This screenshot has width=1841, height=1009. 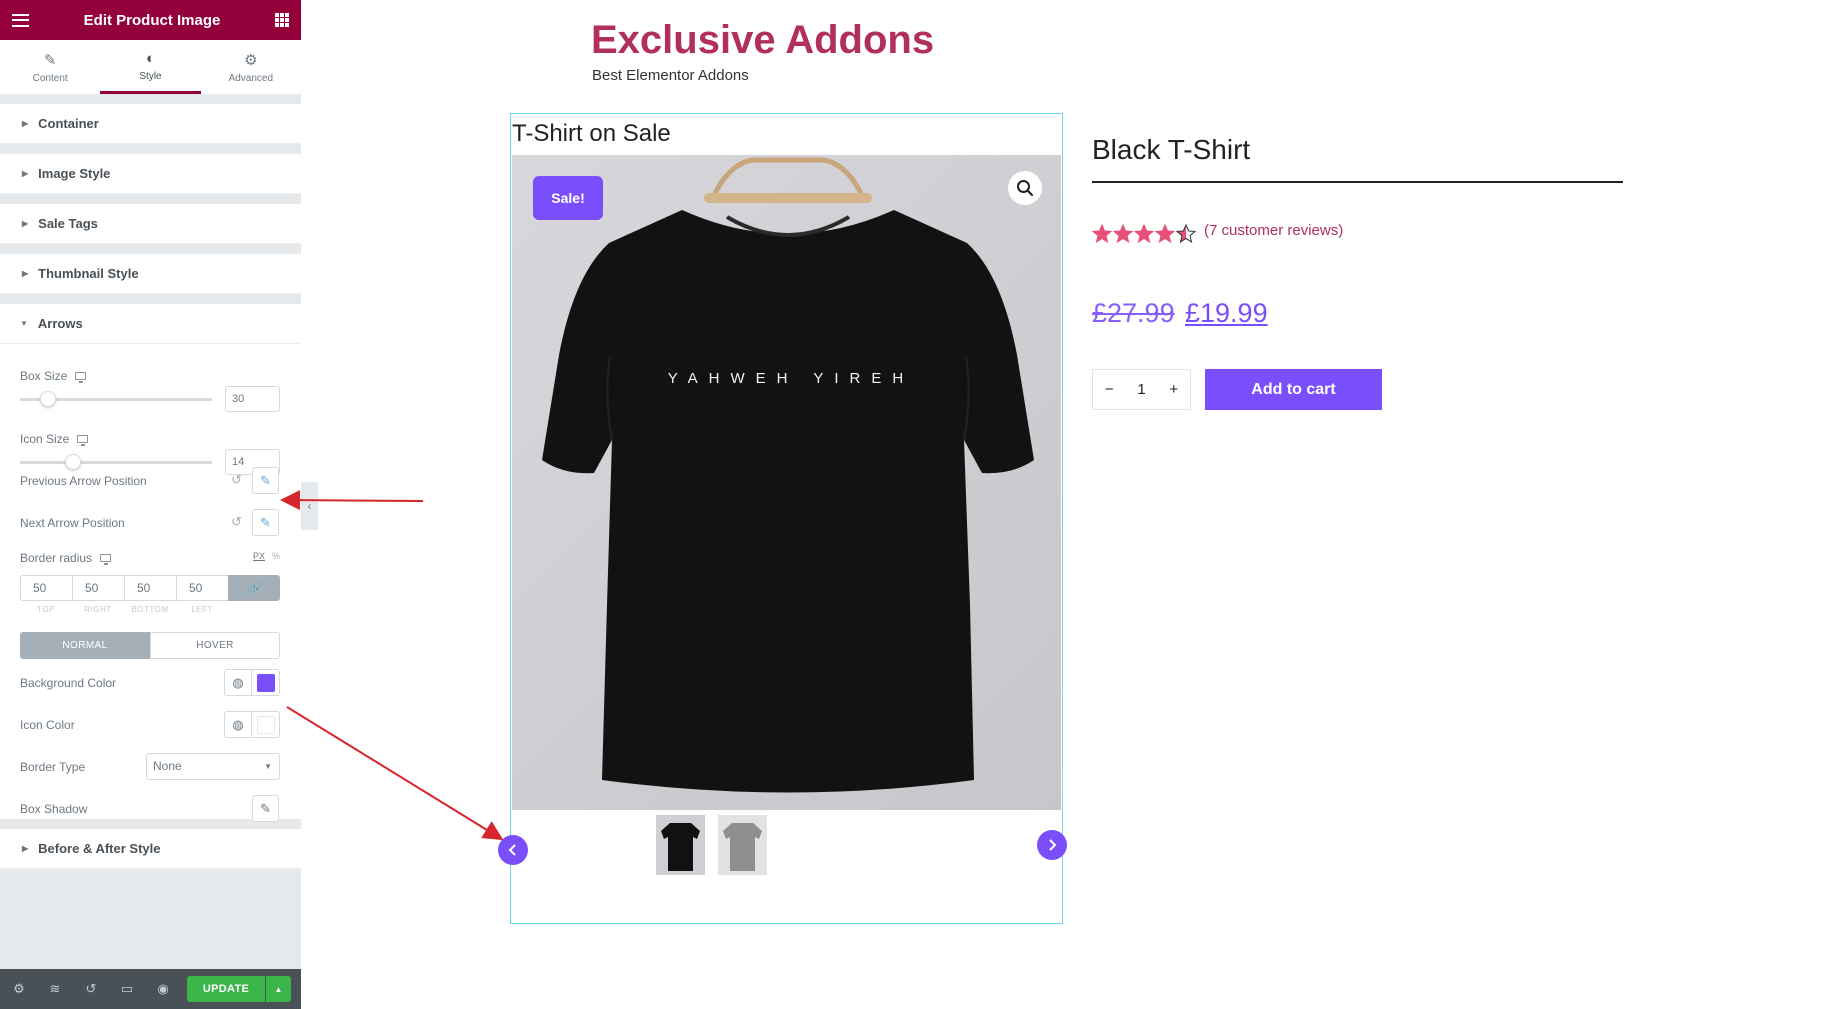 What do you see at coordinates (309, 506) in the screenshot?
I see `collapse-panel-button: ‹` at bounding box center [309, 506].